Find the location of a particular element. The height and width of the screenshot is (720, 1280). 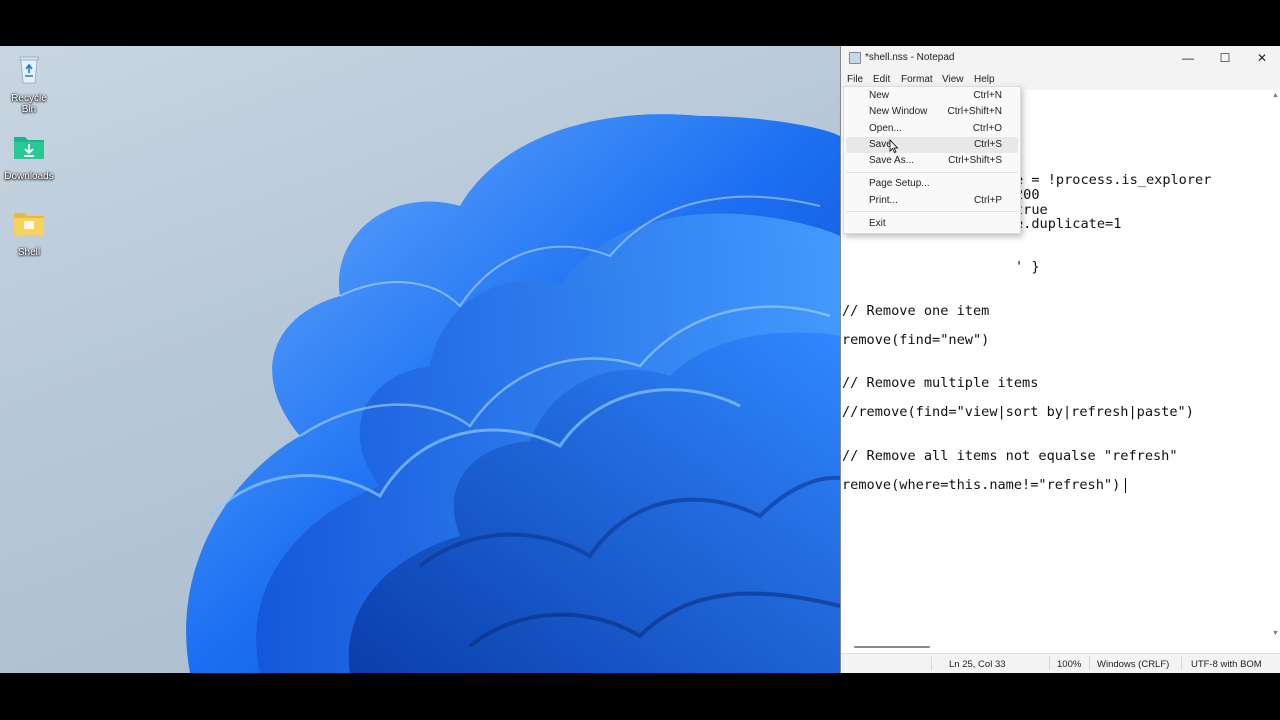

desktop-icon-label: Downloads is located at coordinates (29, 176).